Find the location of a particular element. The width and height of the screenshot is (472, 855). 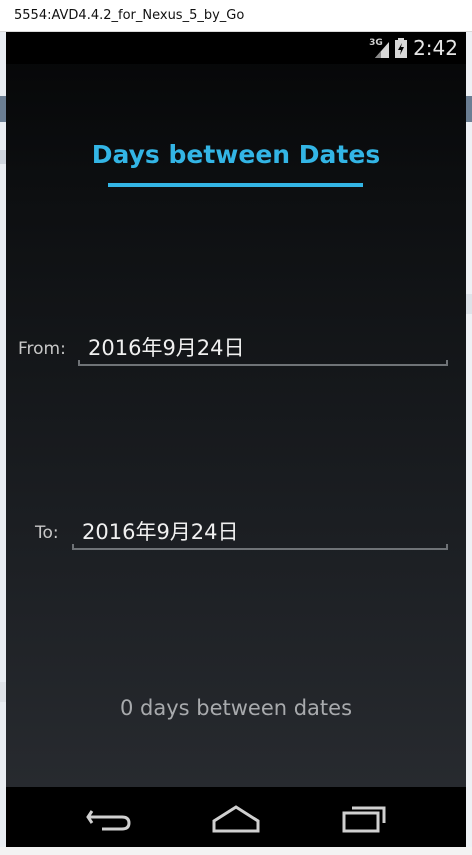

status-bar: 3G 2:42 is located at coordinates (236, 48).